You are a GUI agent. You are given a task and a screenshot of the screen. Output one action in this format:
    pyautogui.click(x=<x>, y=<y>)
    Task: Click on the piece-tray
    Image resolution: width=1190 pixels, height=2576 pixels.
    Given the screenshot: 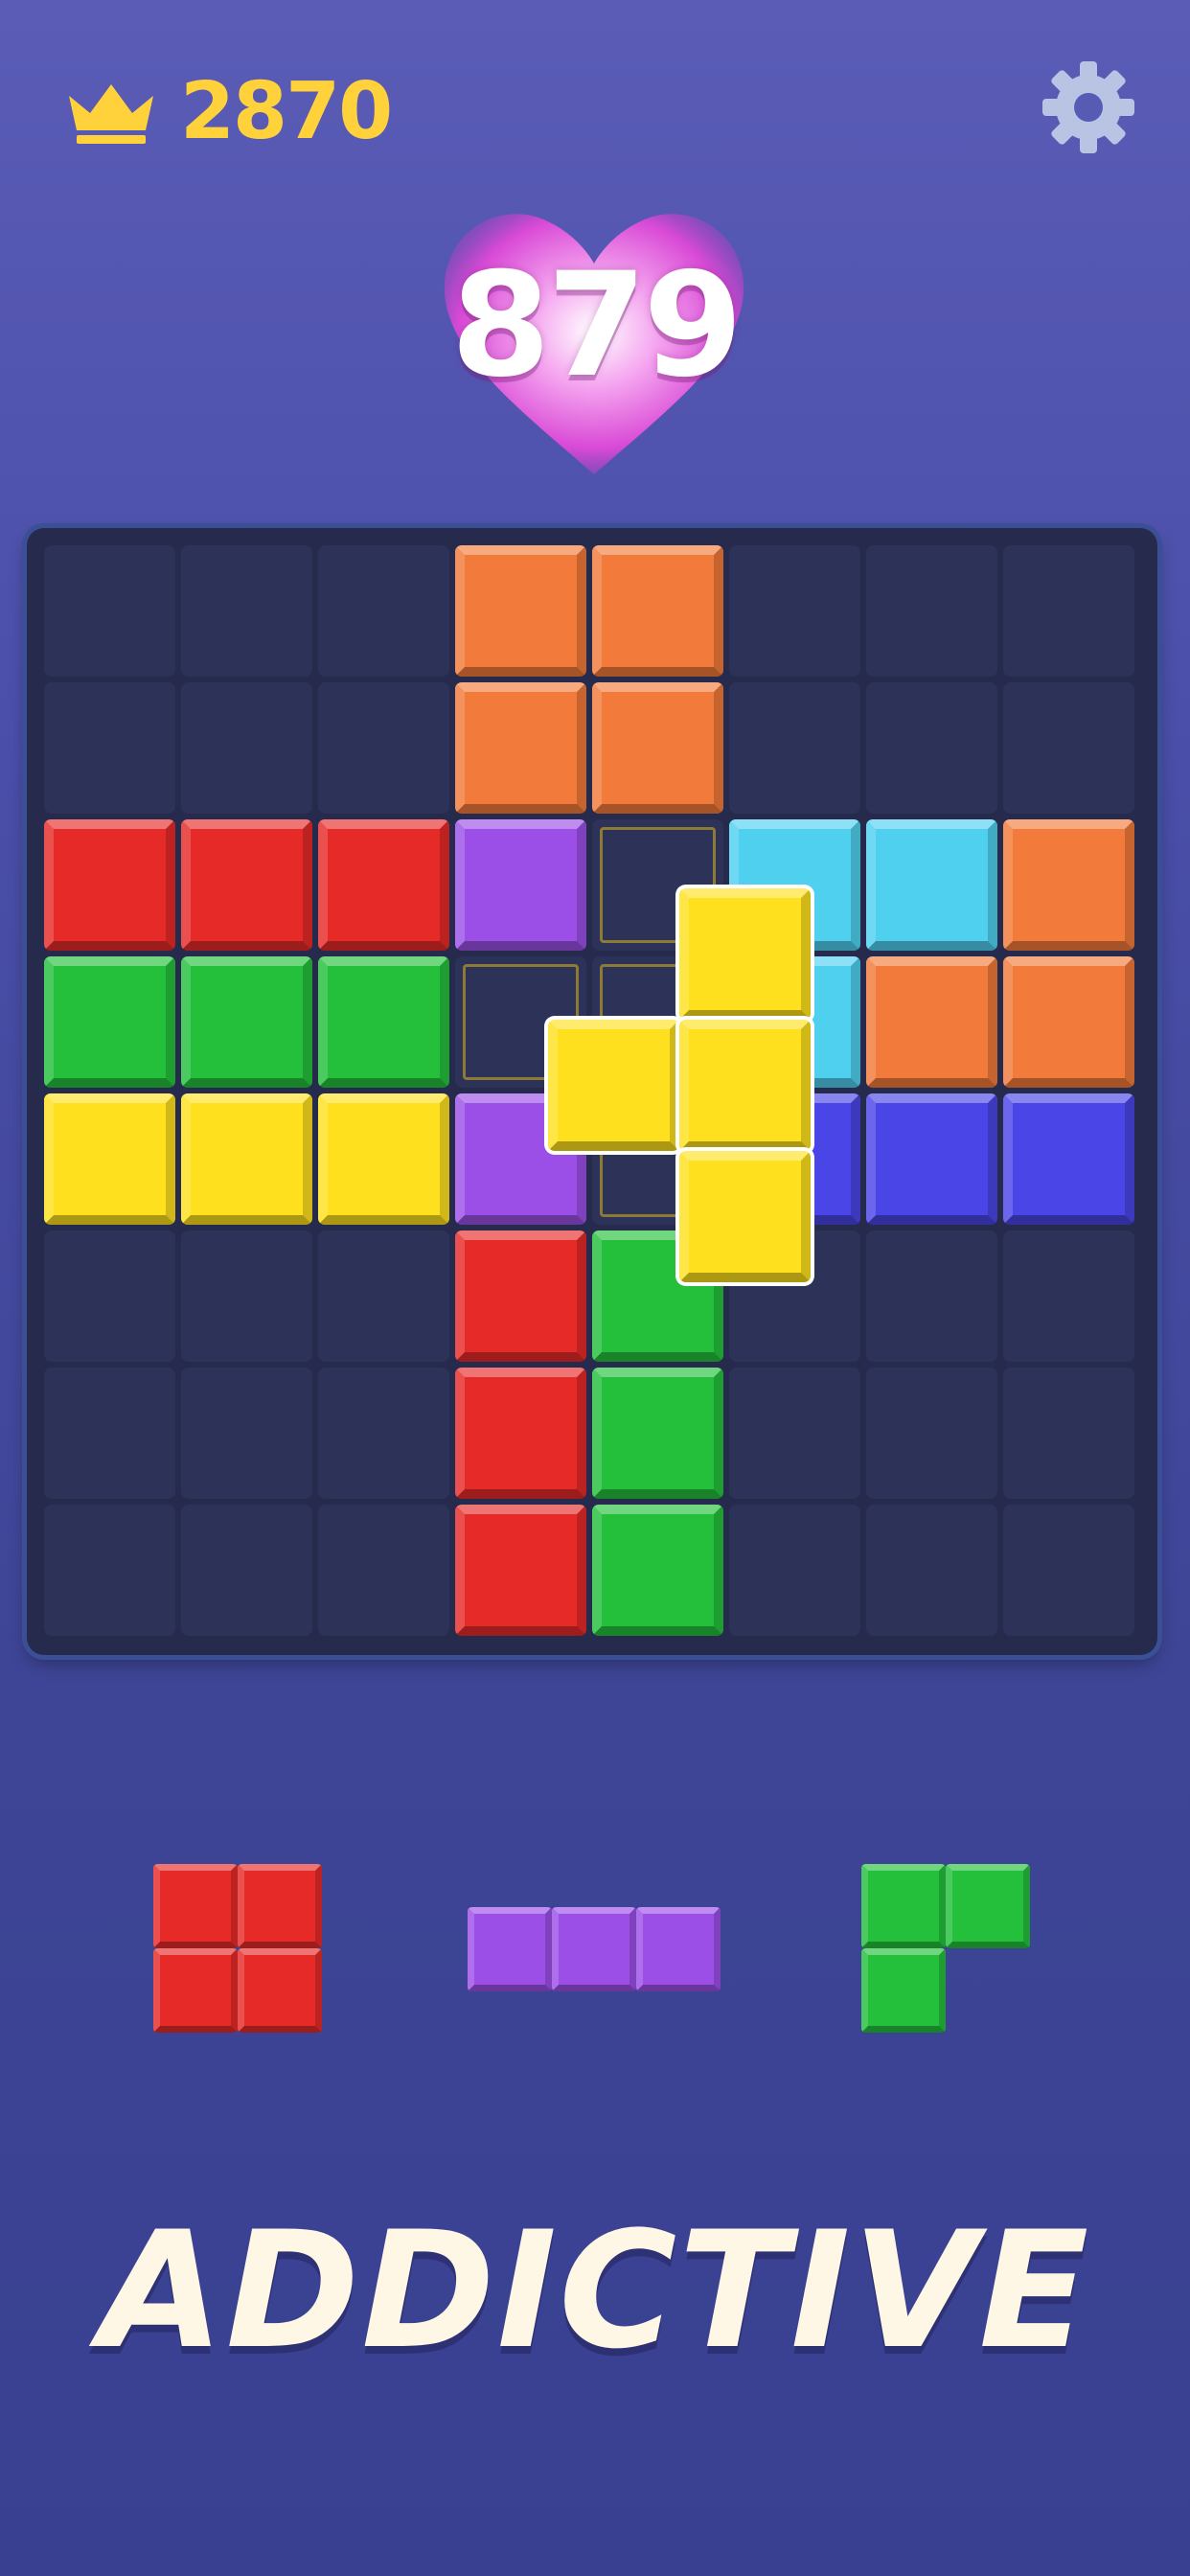 What is the action you would take?
    pyautogui.click(x=595, y=1945)
    